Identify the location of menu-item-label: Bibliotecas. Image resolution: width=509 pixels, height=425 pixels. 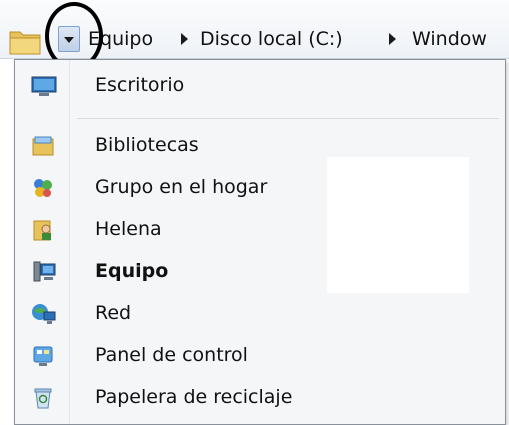
(147, 145).